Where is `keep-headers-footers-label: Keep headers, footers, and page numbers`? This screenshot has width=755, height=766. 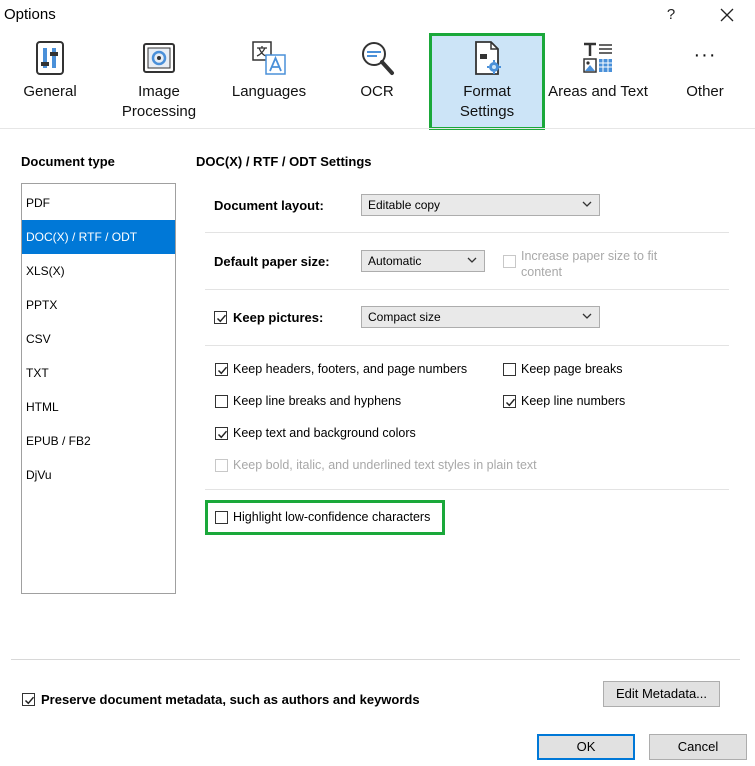 keep-headers-footers-label: Keep headers, footers, and page numbers is located at coordinates (350, 369).